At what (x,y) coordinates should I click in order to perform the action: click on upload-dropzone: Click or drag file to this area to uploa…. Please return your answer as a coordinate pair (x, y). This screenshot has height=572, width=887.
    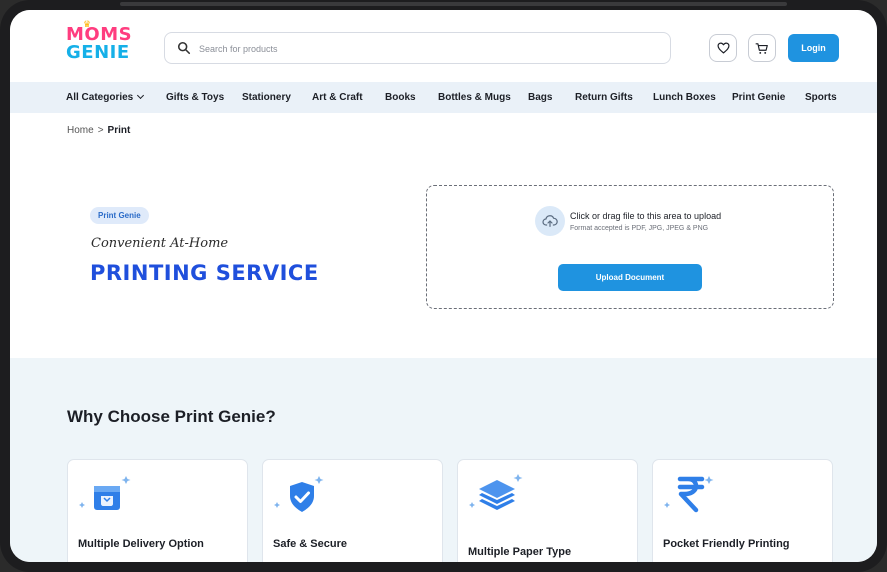
    Looking at the image, I should click on (630, 247).